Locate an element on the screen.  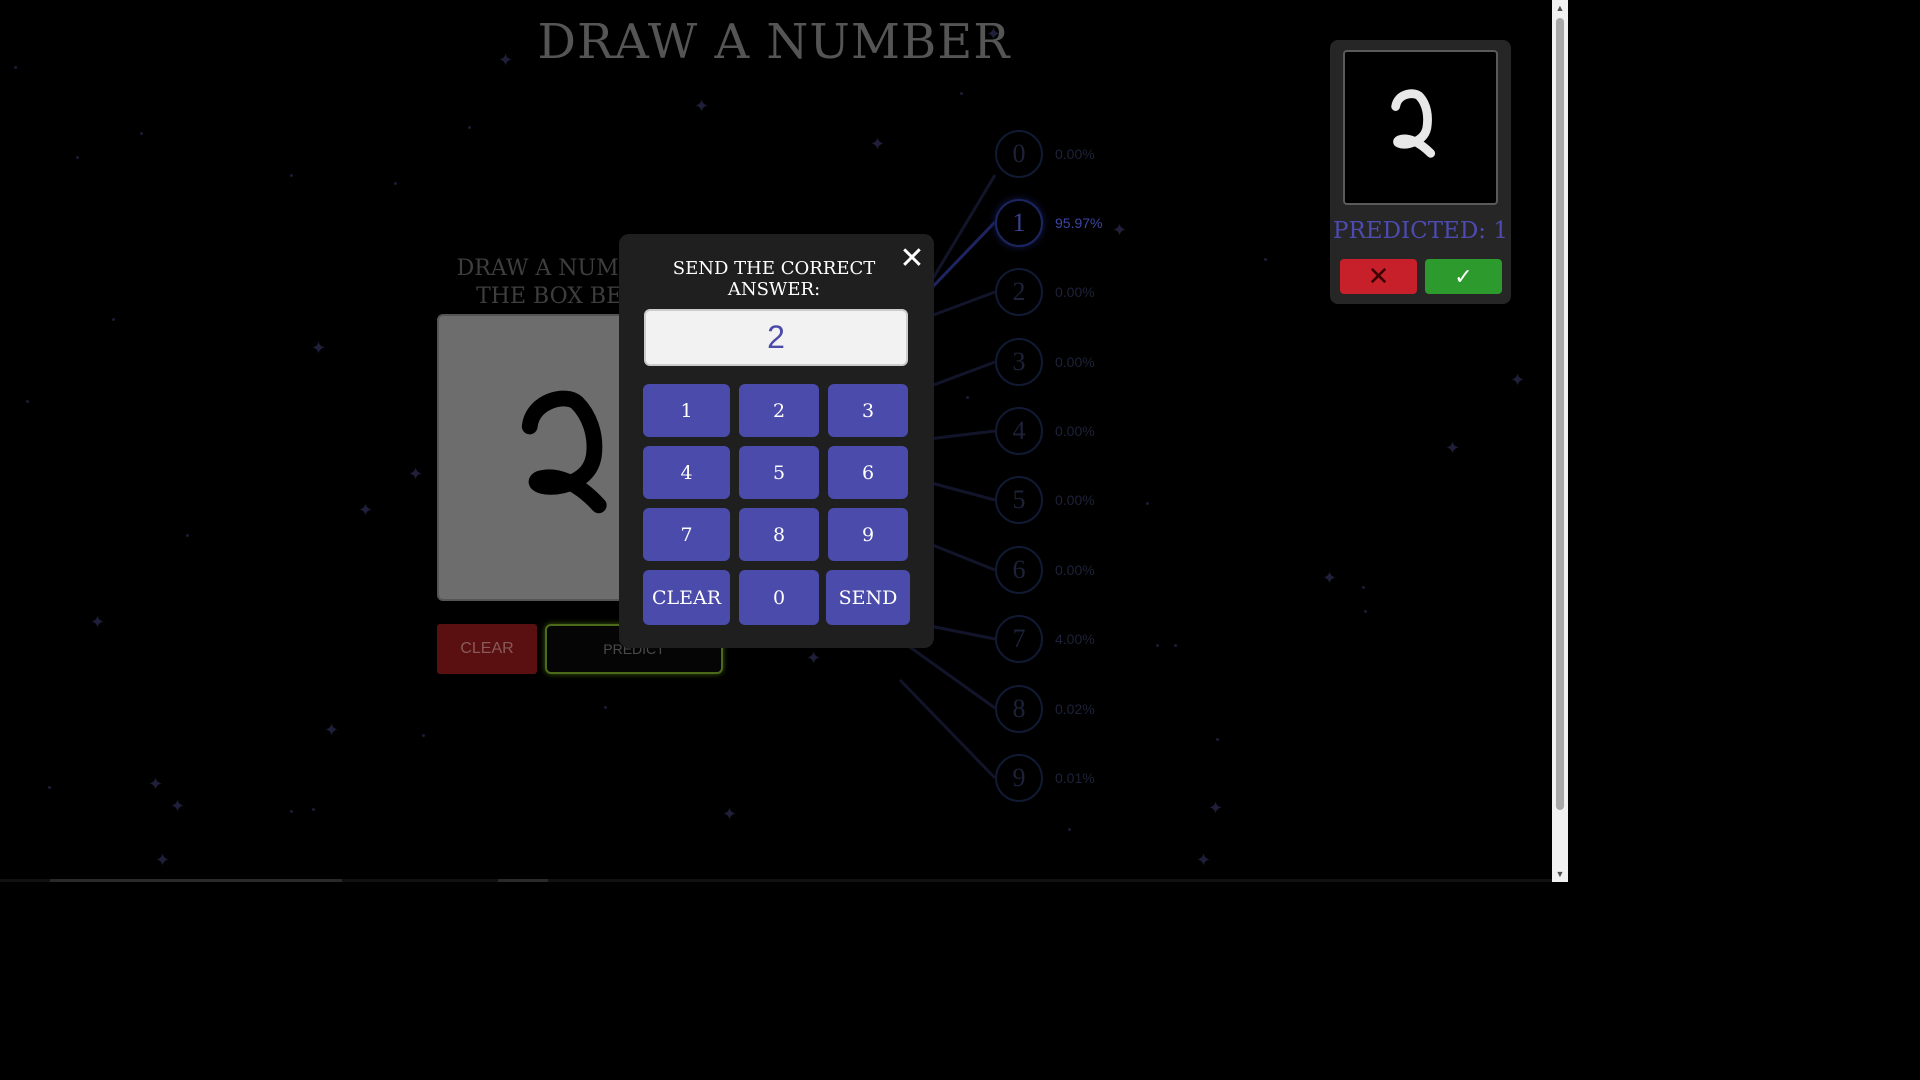
answer-input is located at coordinates (776, 337).